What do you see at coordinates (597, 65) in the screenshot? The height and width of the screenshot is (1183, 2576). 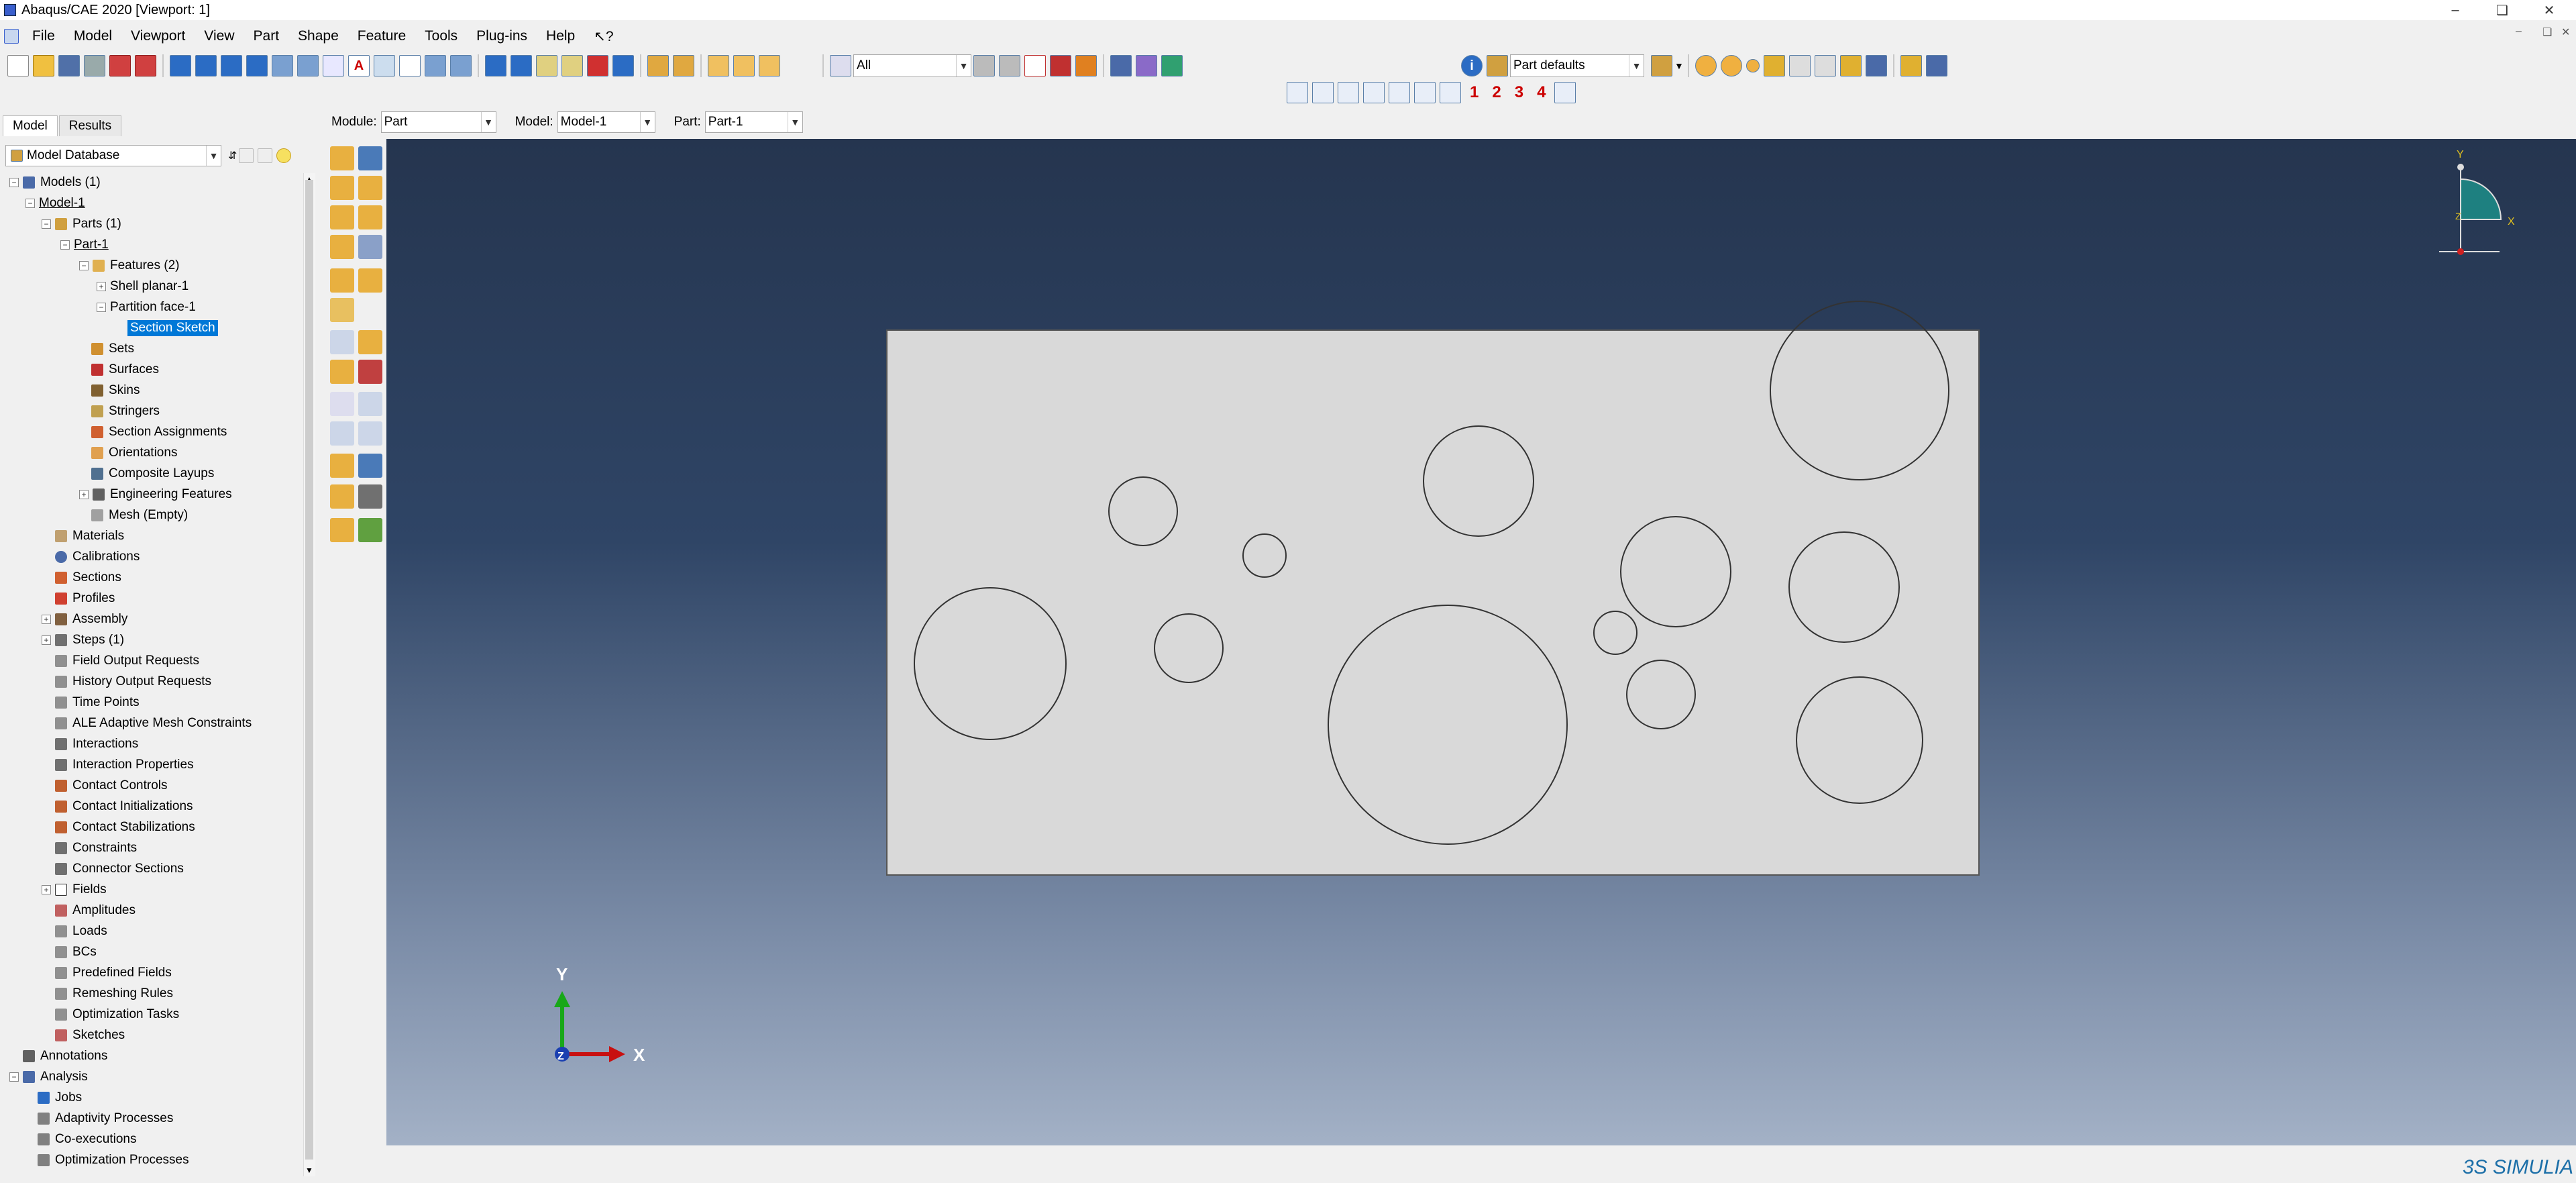 I see `fit-view-icon` at bounding box center [597, 65].